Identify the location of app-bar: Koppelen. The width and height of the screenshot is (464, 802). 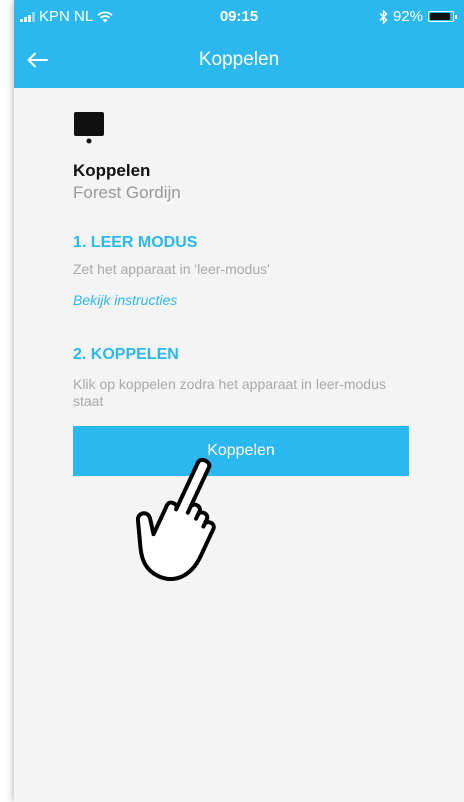
(239, 60).